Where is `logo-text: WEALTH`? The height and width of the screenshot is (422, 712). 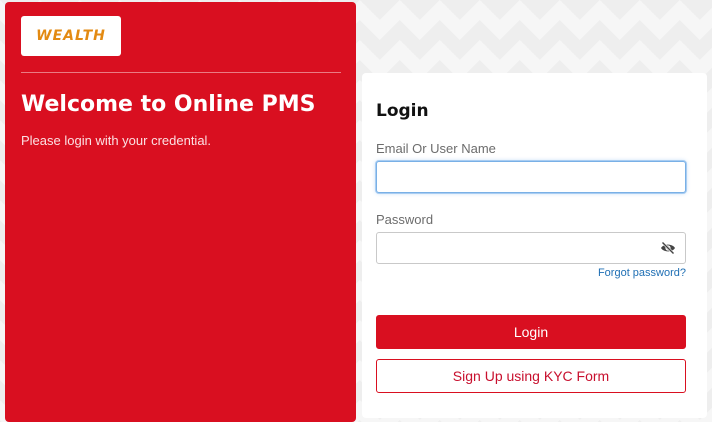 logo-text: WEALTH is located at coordinates (71, 36).